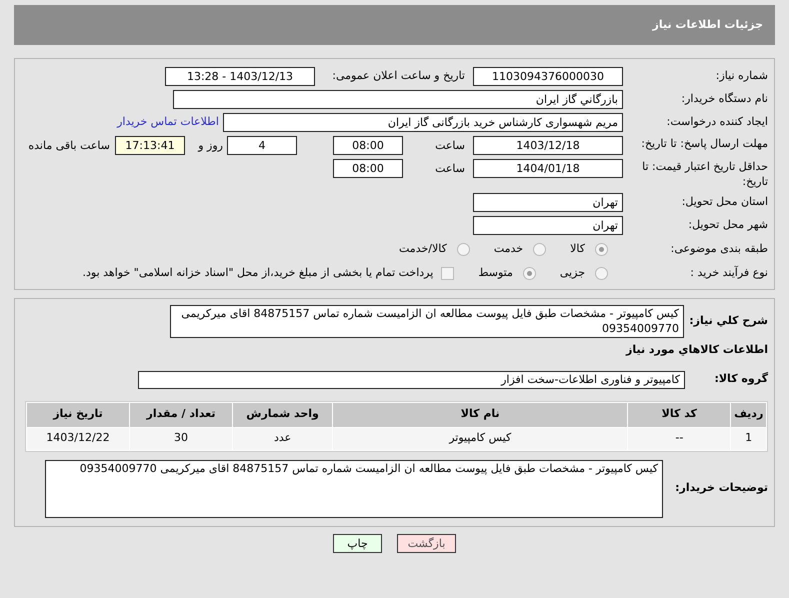 The image size is (789, 598). What do you see at coordinates (740, 379) in the screenshot?
I see `field-label: گروه کالا:` at bounding box center [740, 379].